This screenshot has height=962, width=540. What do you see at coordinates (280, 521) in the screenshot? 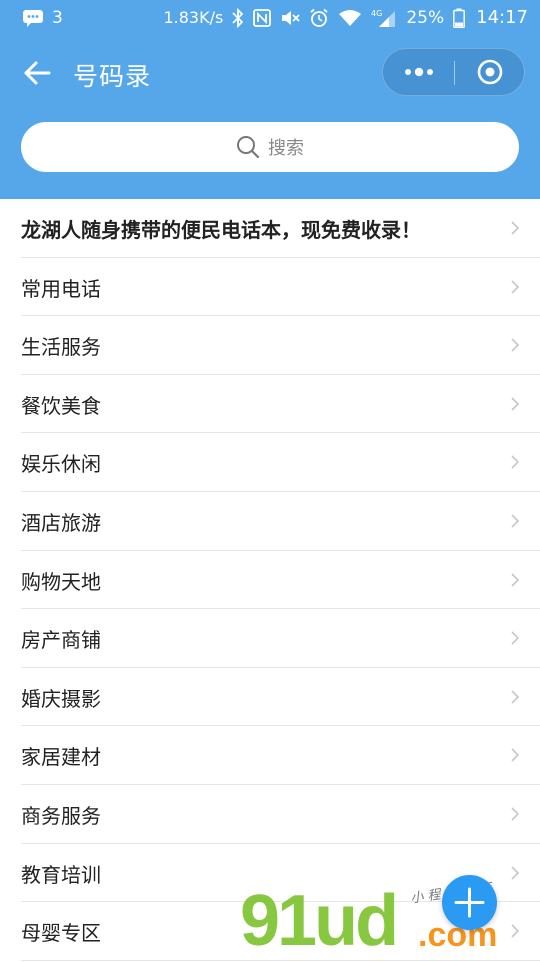
I see `list-item-hotels-travel: 酒店旅游` at bounding box center [280, 521].